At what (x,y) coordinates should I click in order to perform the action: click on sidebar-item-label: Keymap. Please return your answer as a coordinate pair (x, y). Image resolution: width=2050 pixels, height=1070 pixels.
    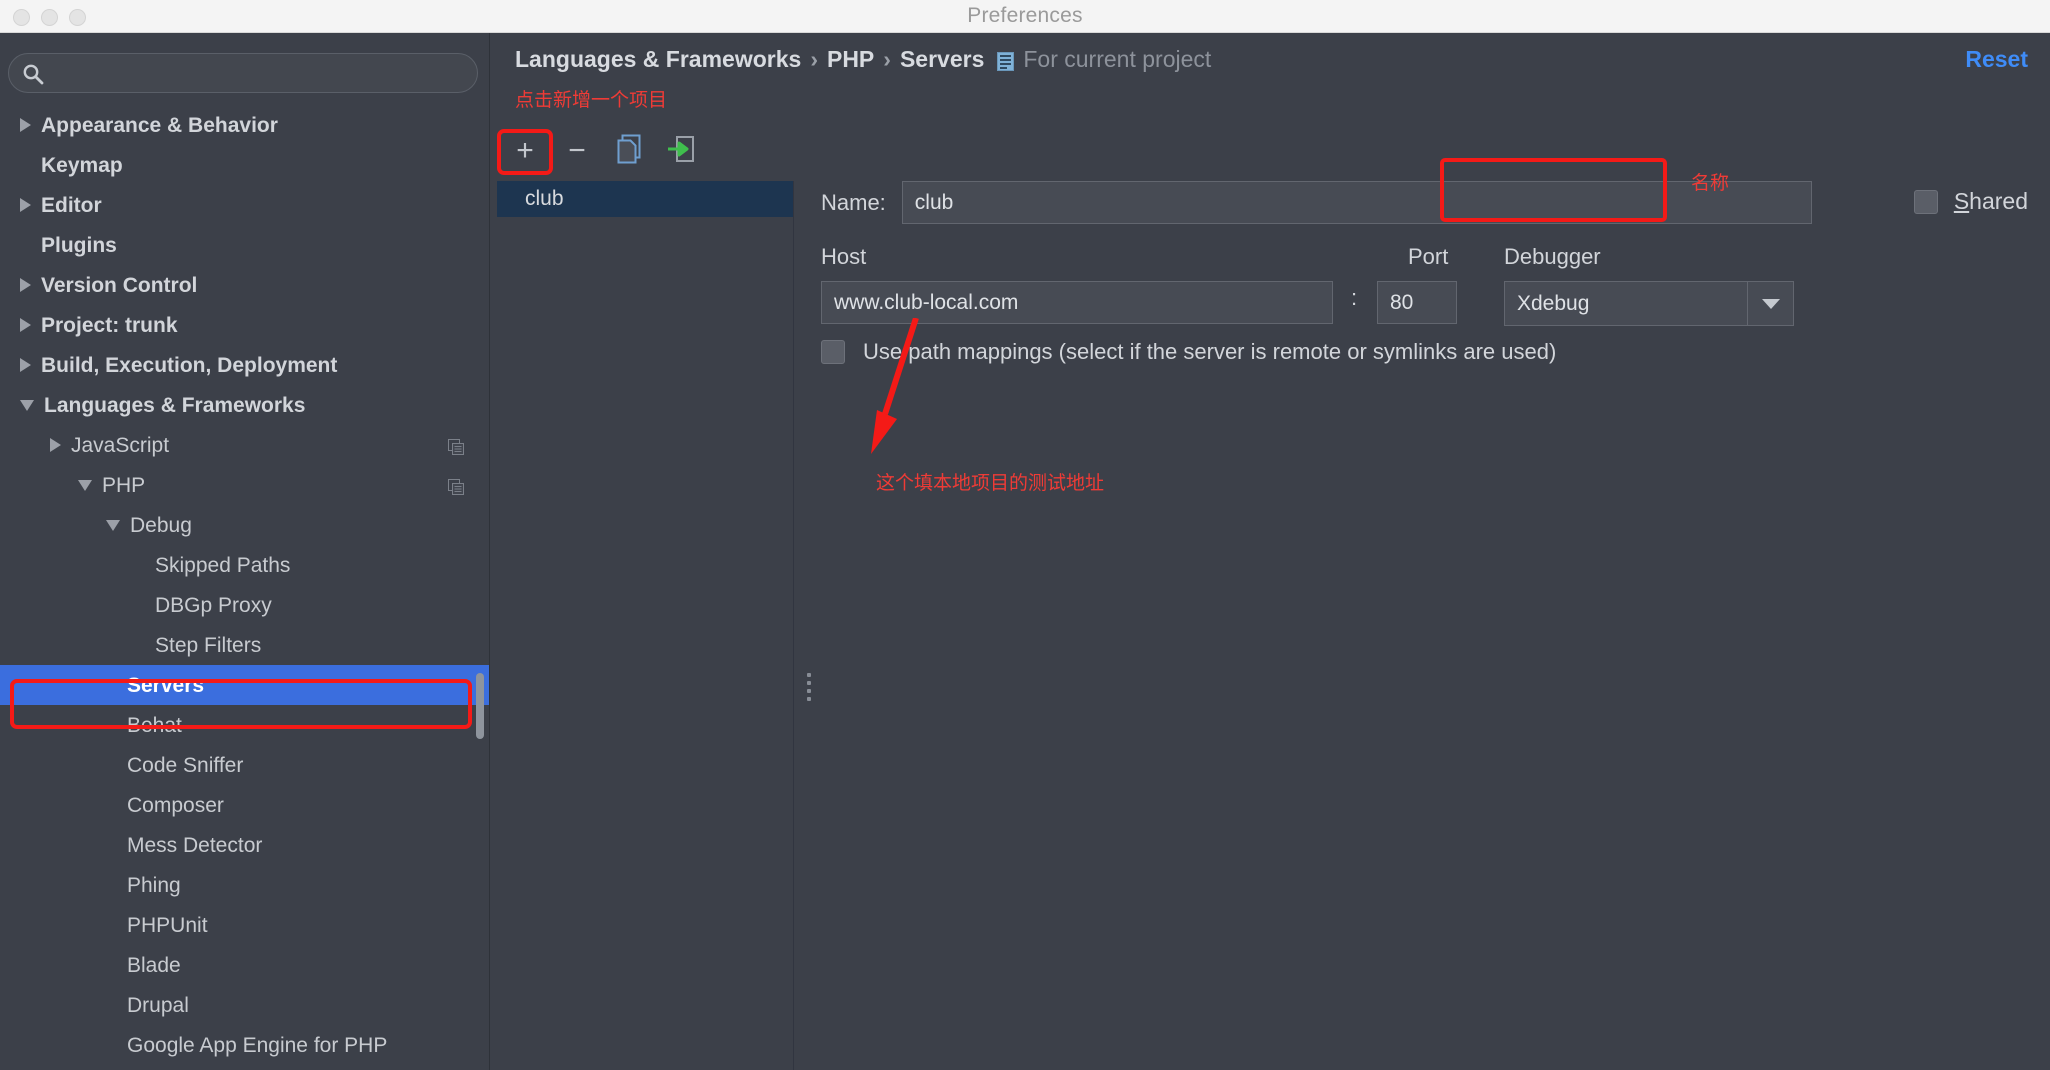
    Looking at the image, I should click on (82, 165).